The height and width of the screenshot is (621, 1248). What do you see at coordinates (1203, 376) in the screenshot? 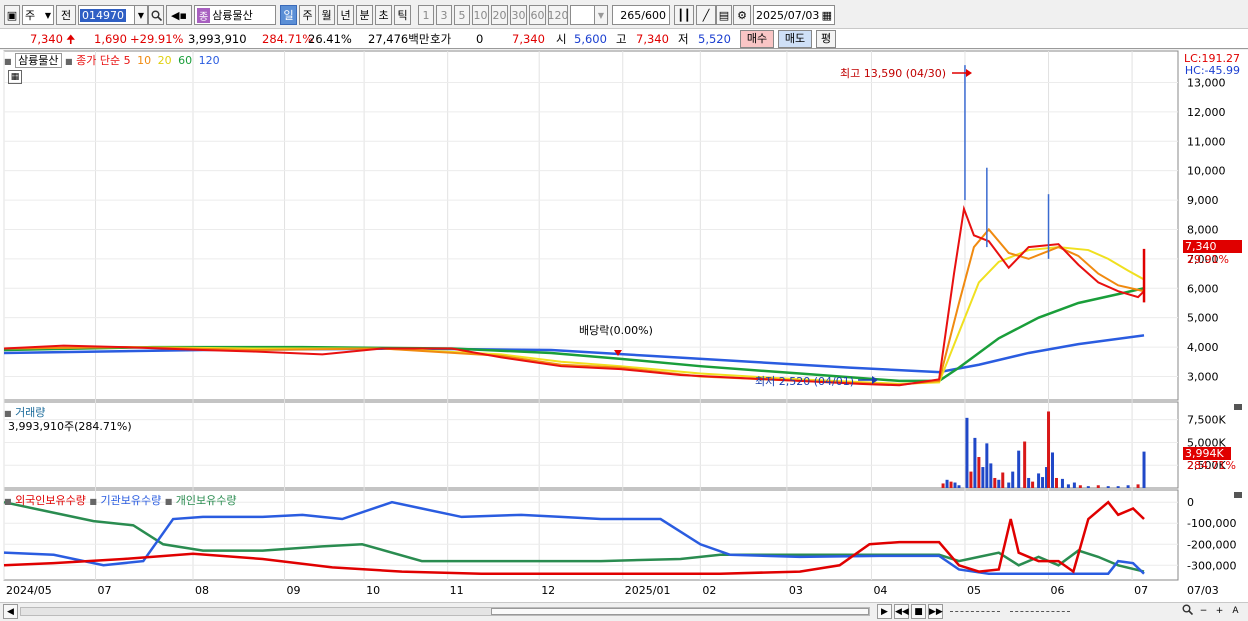
I see `price-y-tick: 3,000` at bounding box center [1203, 376].